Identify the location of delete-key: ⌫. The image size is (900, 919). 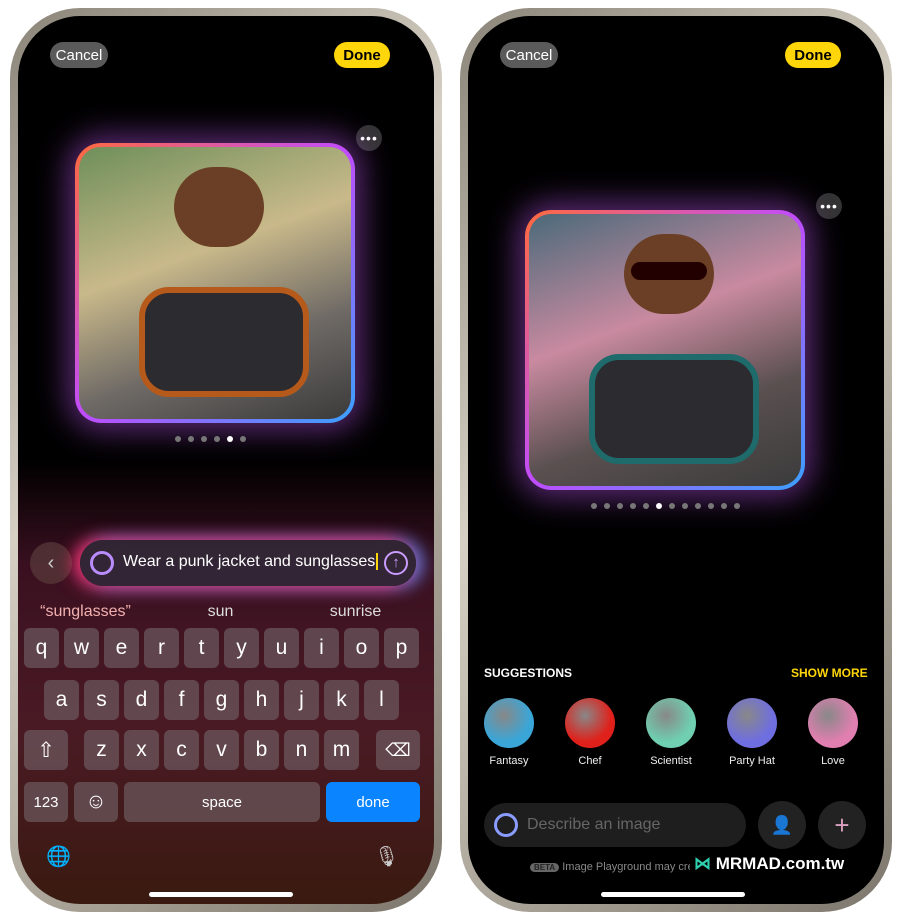
(398, 750).